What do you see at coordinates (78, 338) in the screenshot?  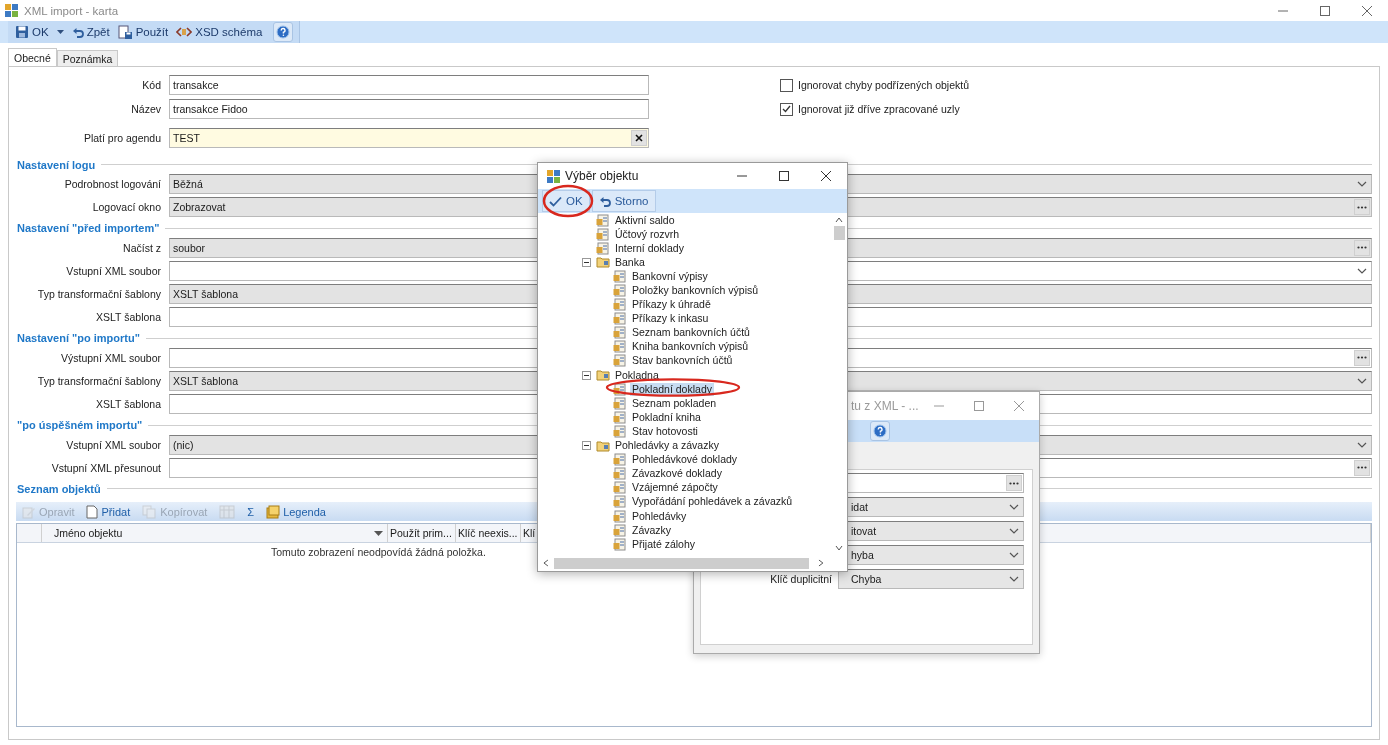 I see `section-title: Nastavení "po importu"` at bounding box center [78, 338].